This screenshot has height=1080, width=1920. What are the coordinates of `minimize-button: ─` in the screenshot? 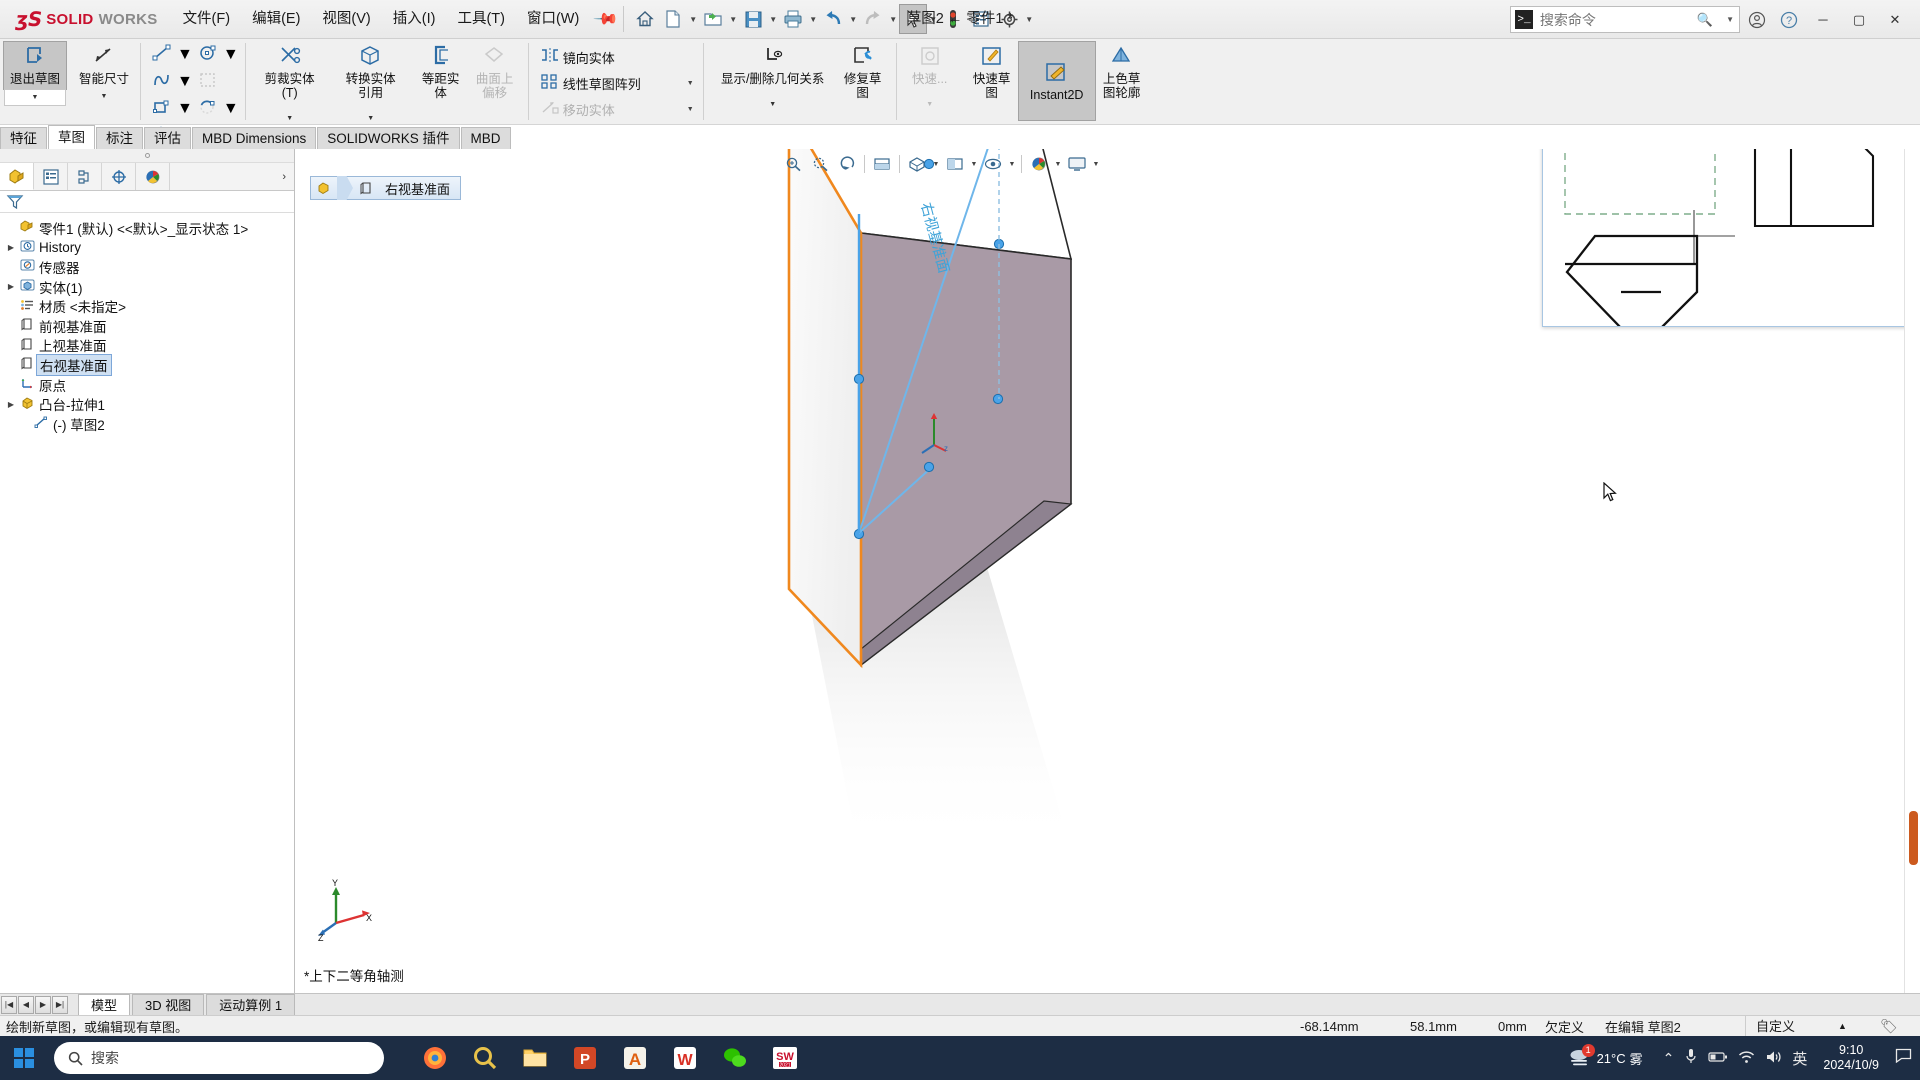 It's located at (1823, 20).